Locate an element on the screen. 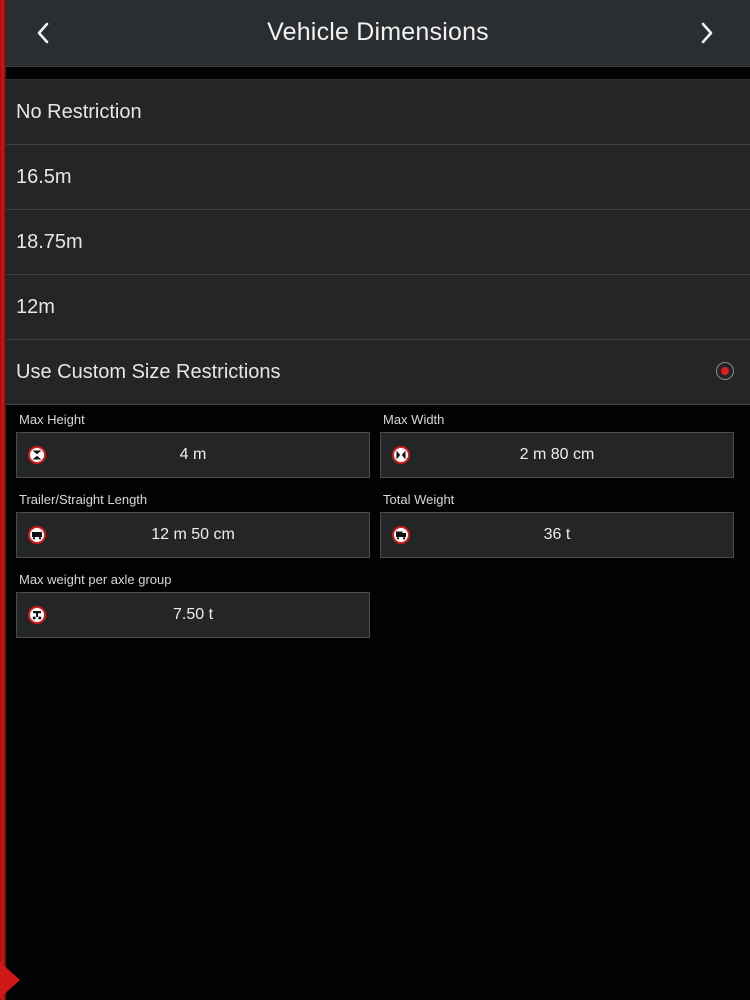 Image resolution: width=750 pixels, height=1000 pixels. option-18-75m: 18.75m is located at coordinates (378, 242).